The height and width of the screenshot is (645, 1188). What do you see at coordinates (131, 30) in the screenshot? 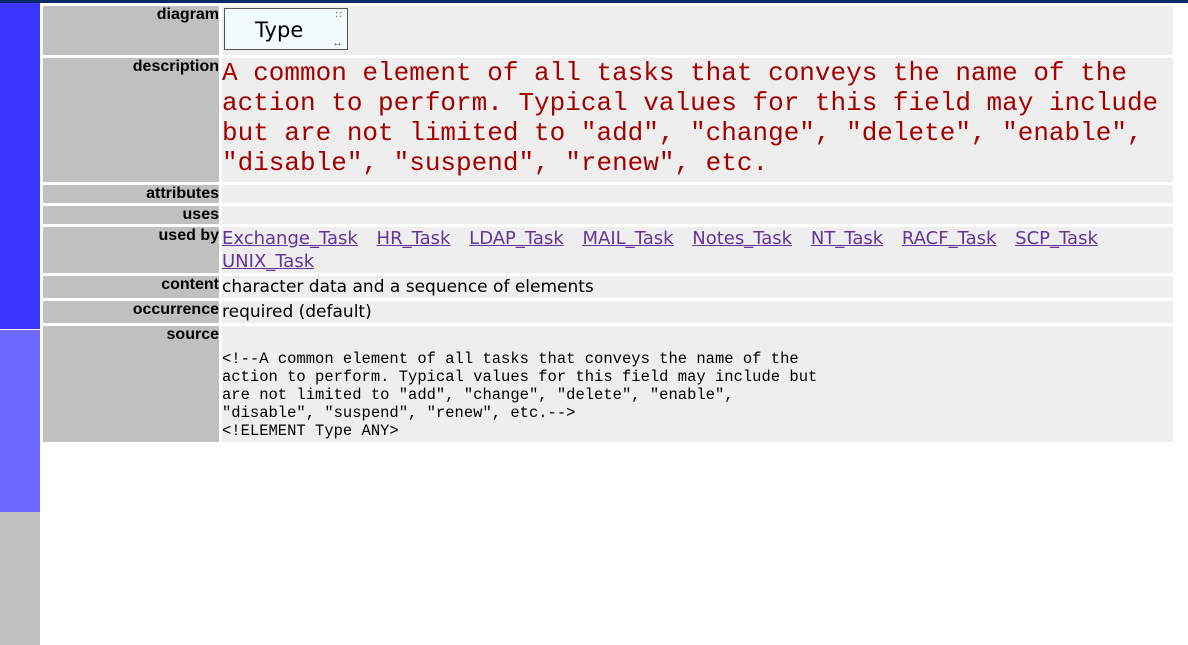
I see `label-diagram: diagram` at bounding box center [131, 30].